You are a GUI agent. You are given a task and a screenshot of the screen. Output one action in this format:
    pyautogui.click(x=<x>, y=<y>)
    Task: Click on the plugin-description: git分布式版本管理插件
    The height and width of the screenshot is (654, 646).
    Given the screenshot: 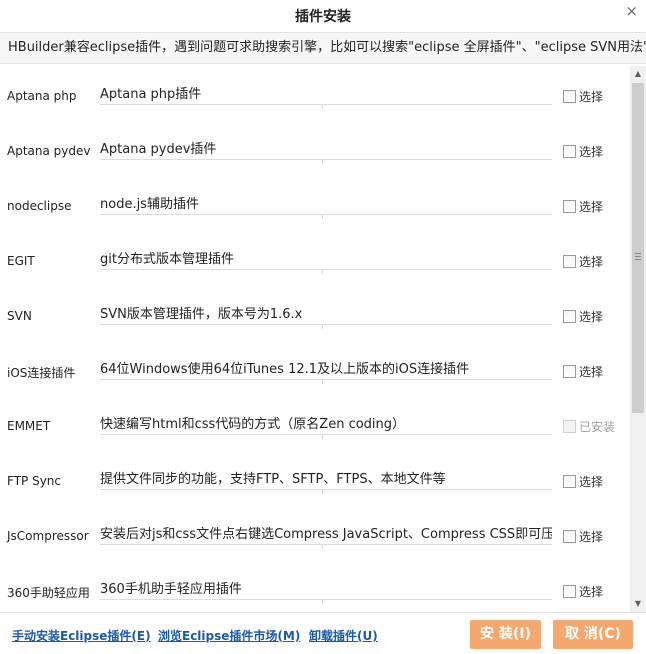 What is the action you would take?
    pyautogui.click(x=326, y=259)
    